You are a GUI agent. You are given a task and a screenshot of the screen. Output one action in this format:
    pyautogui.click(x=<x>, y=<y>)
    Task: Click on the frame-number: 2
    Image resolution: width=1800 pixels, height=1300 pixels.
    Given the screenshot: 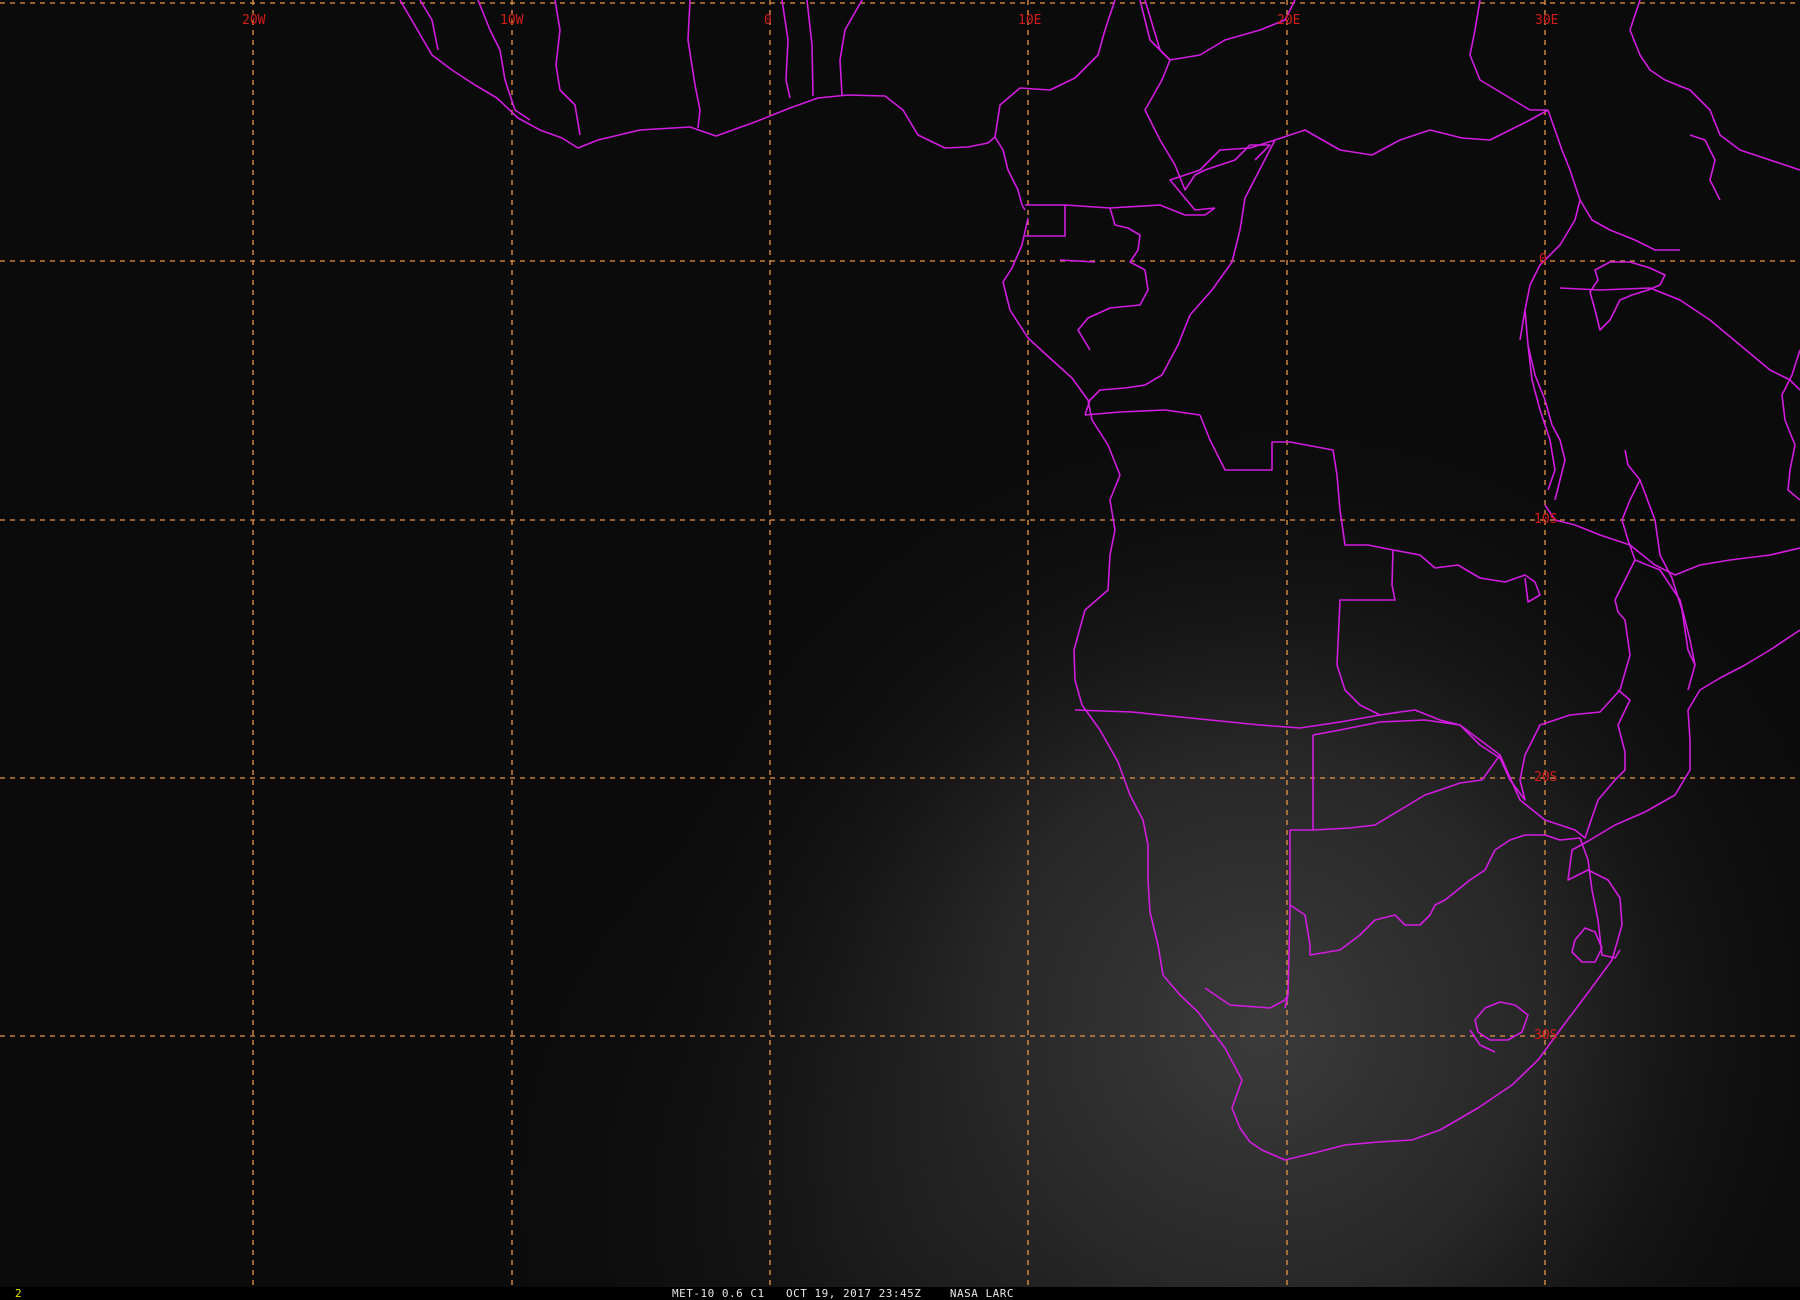 What is the action you would take?
    pyautogui.click(x=18, y=1293)
    